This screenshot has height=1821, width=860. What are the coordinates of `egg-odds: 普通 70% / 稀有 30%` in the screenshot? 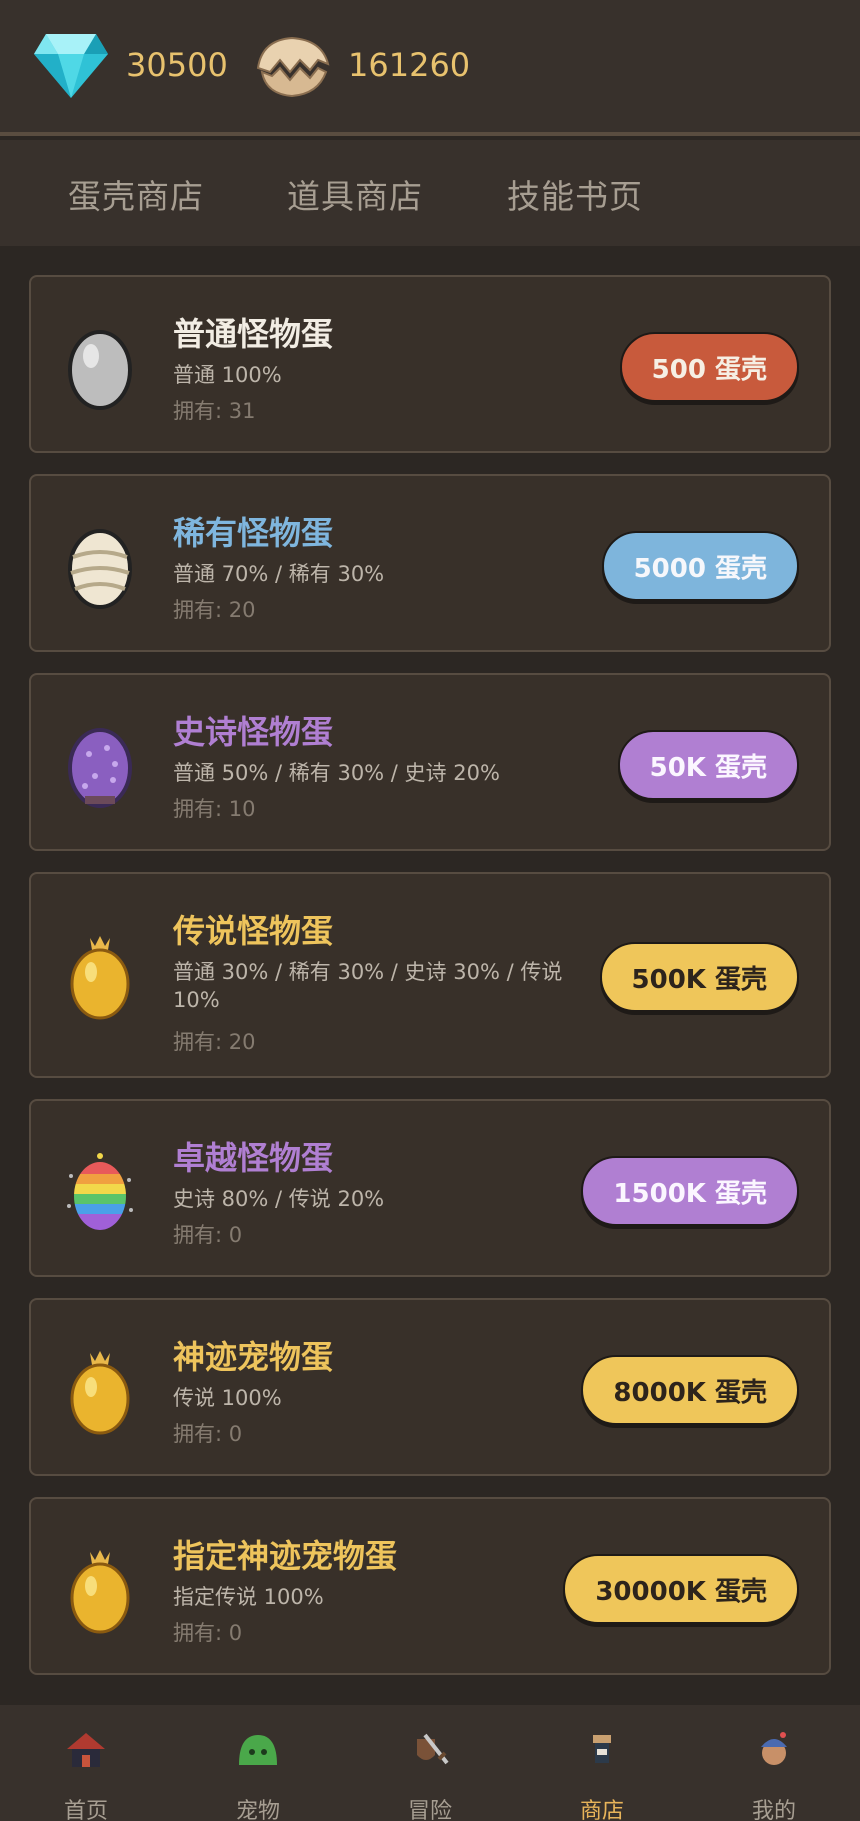 It's located at (279, 574).